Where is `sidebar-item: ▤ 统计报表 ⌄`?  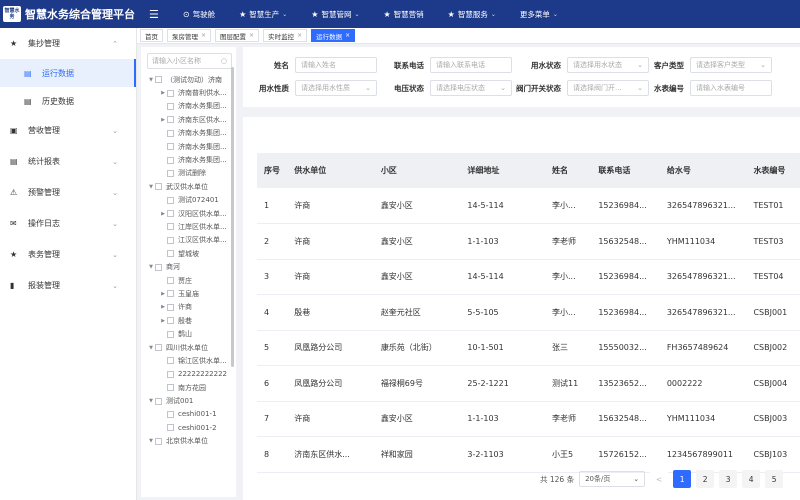
sidebar-item: ▤ 统计报表 ⌄ is located at coordinates (68, 161).